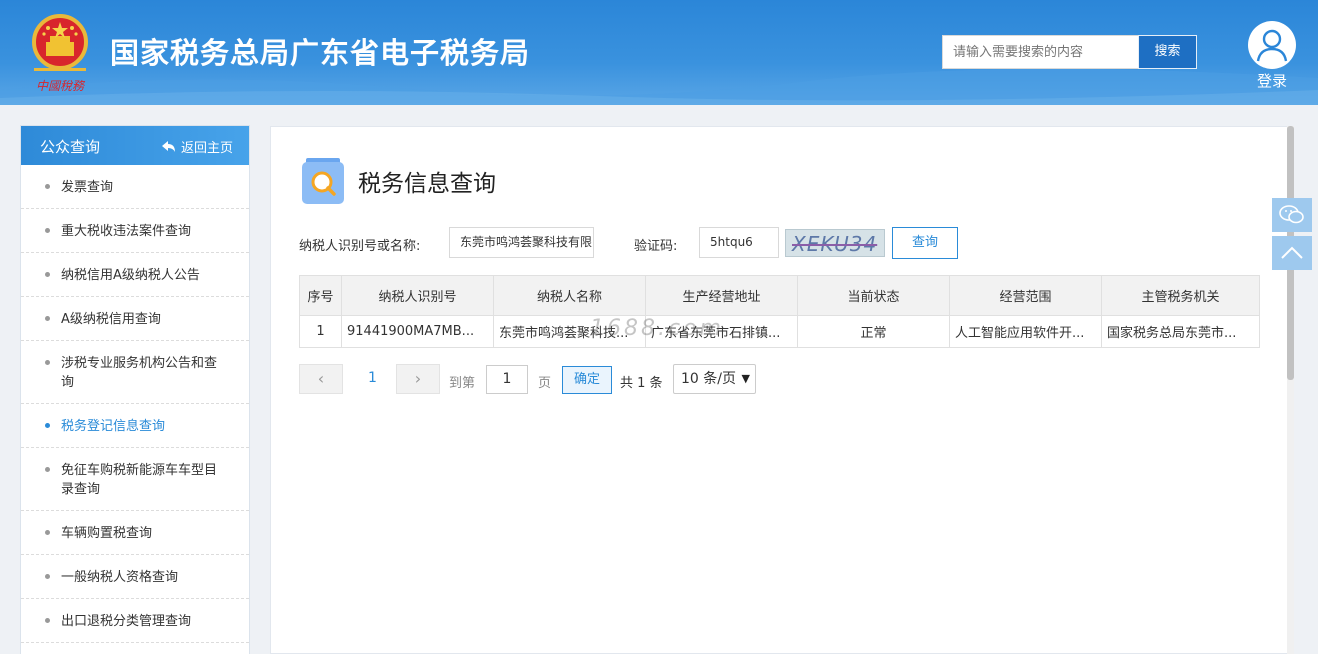 The width and height of the screenshot is (1318, 654). What do you see at coordinates (714, 379) in the screenshot?
I see `page-size-select: 10 条/页 ▼` at bounding box center [714, 379].